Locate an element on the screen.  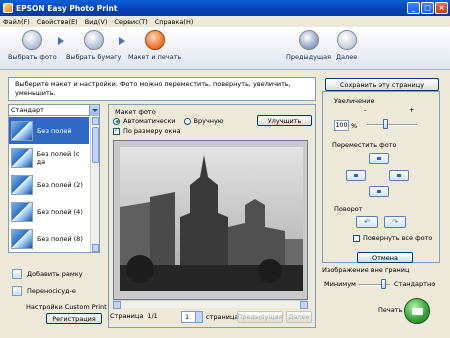
move-down-button is located at coordinates (379, 191).